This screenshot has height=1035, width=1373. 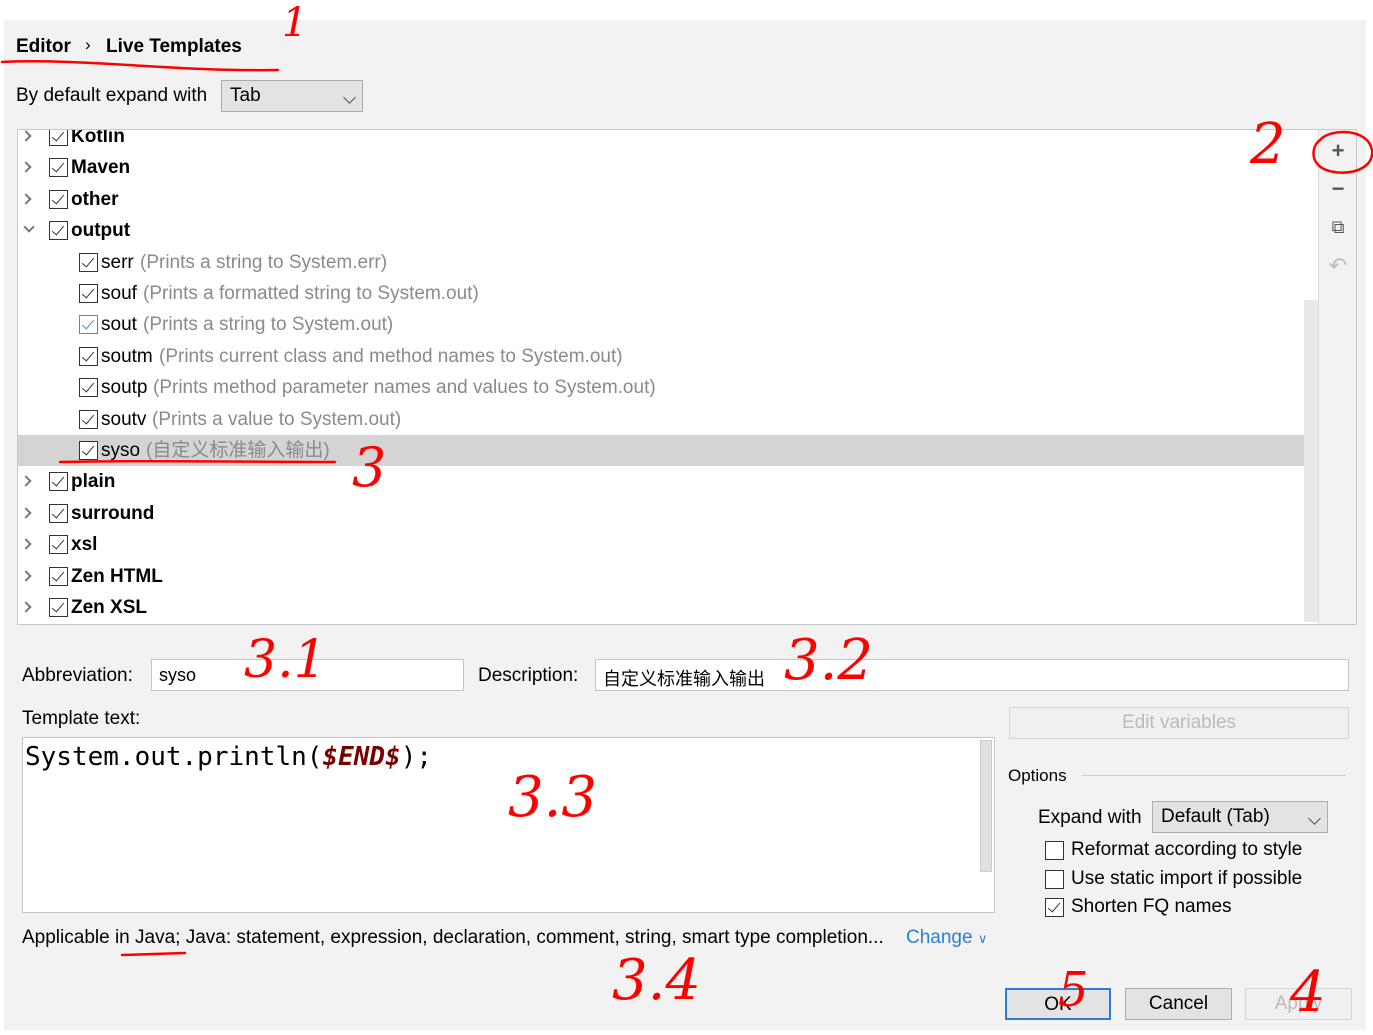 What do you see at coordinates (1073, 990) in the screenshot?
I see `annotation-5: 5` at bounding box center [1073, 990].